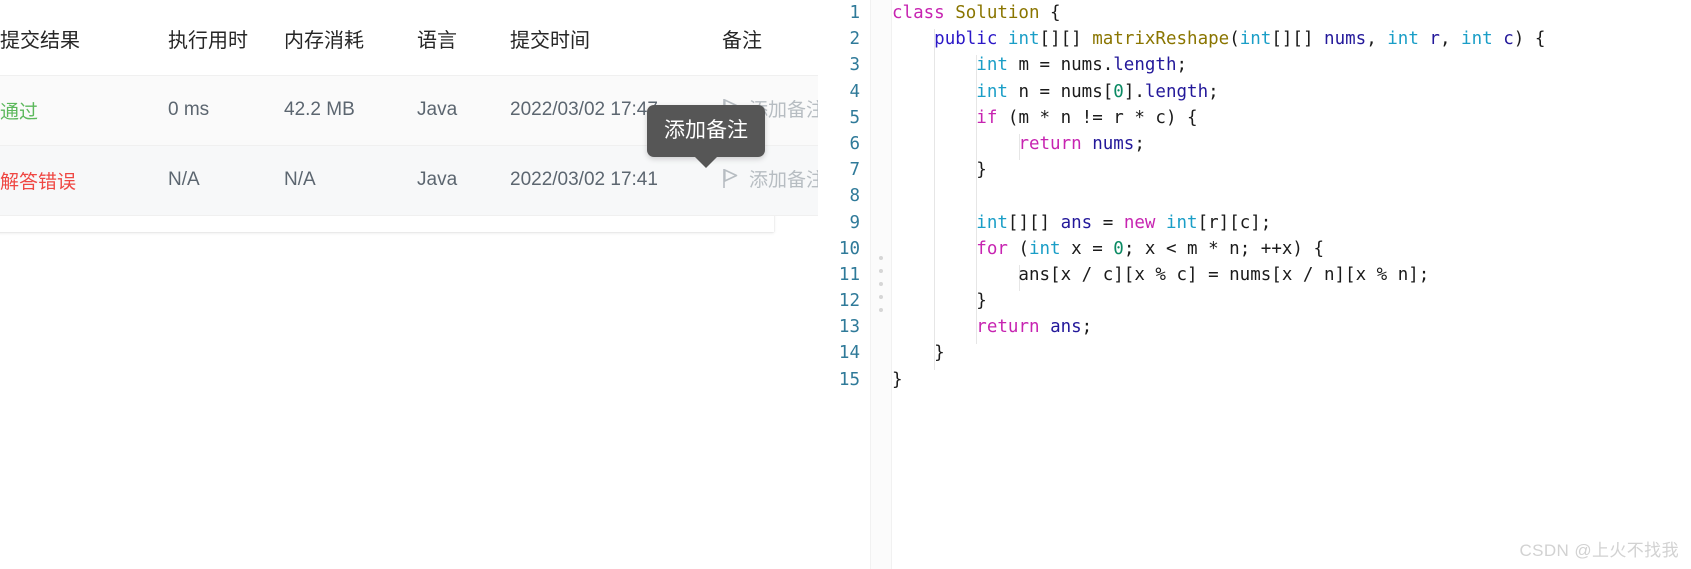 Image resolution: width=1691 pixels, height=569 pixels. I want to click on code-token: class, so click(924, 13).